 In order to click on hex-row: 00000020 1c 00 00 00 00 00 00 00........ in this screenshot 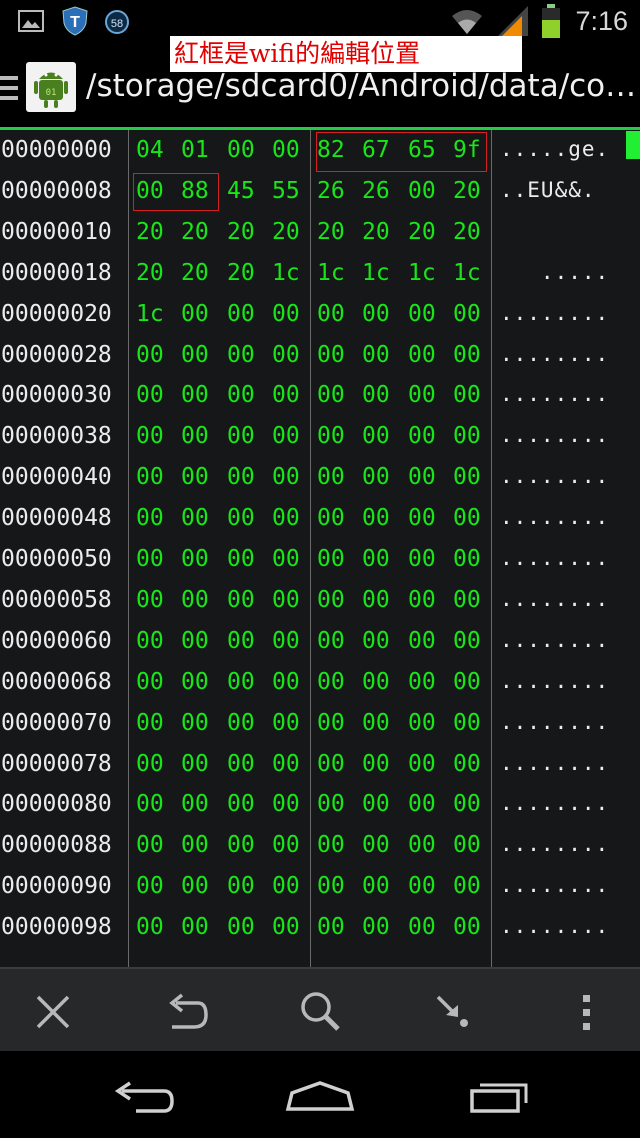, I will do `click(320, 315)`.